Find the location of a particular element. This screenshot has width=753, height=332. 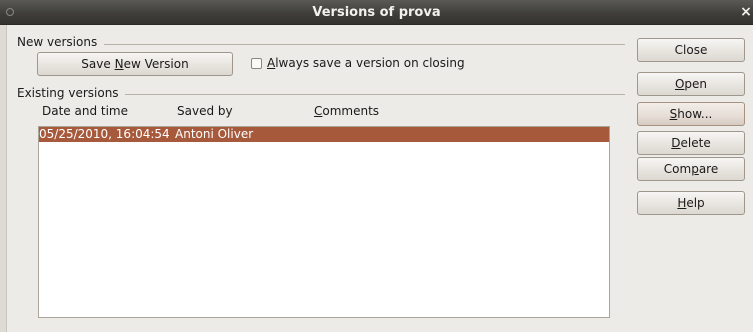

help-button: Help is located at coordinates (691, 203).